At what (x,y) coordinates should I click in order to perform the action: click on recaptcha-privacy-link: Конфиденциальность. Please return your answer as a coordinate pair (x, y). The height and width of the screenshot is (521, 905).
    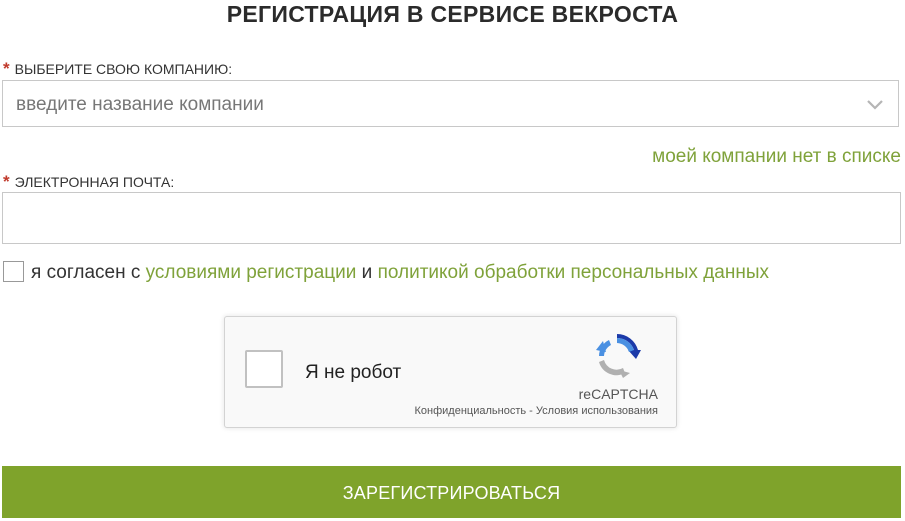
    Looking at the image, I should click on (471, 411).